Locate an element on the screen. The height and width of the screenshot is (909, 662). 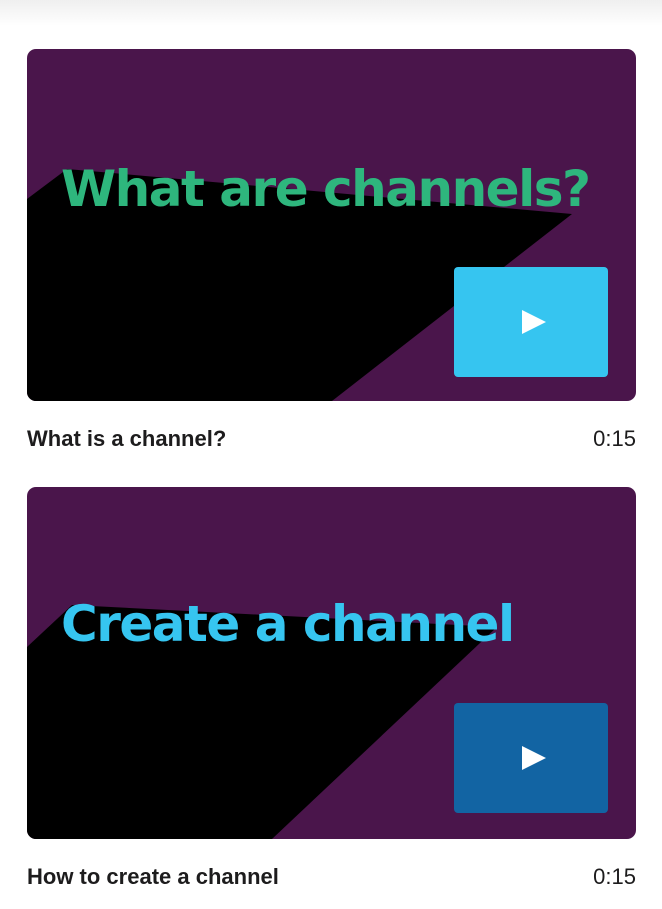
thumbnail-text: Create a channel is located at coordinates (288, 624).